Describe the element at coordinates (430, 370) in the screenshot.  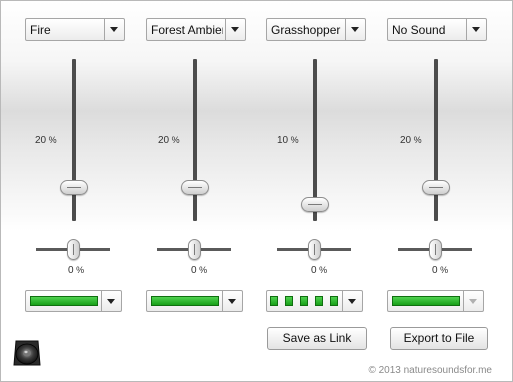
I see `copyright-text: © 2013 naturesoundsfor.me` at that location.